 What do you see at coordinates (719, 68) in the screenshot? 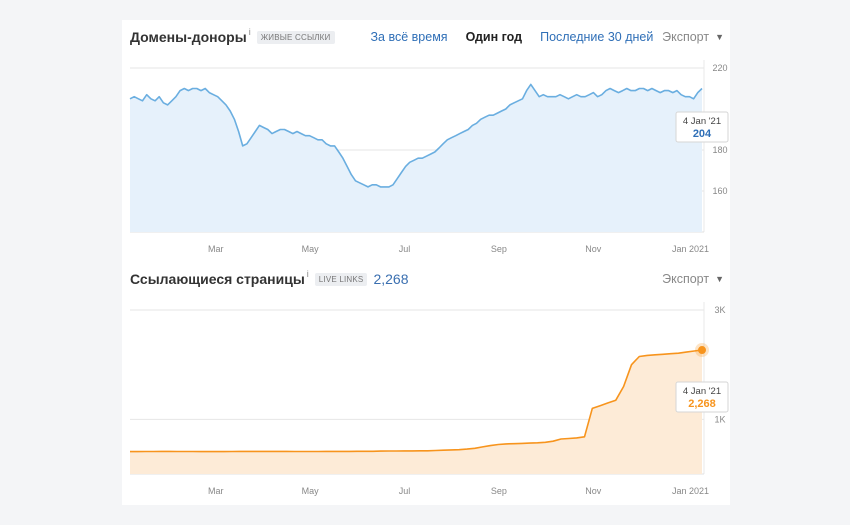
I see `y-tick-label: 220` at bounding box center [719, 68].